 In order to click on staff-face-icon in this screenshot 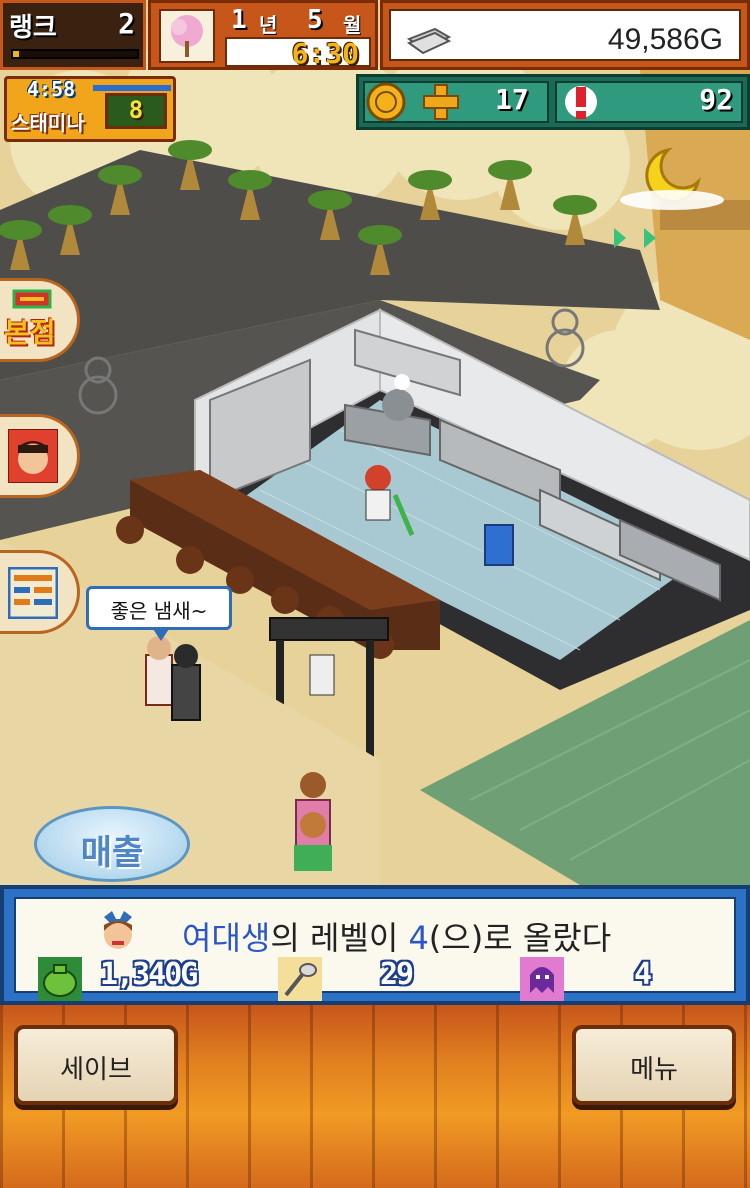, I will do `click(33, 457)`.